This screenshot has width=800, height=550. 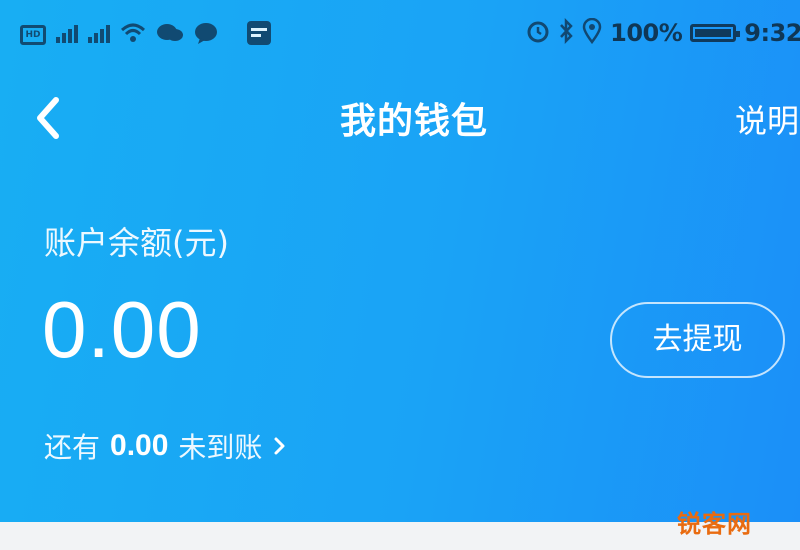 I want to click on message-icon, so click(x=206, y=35).